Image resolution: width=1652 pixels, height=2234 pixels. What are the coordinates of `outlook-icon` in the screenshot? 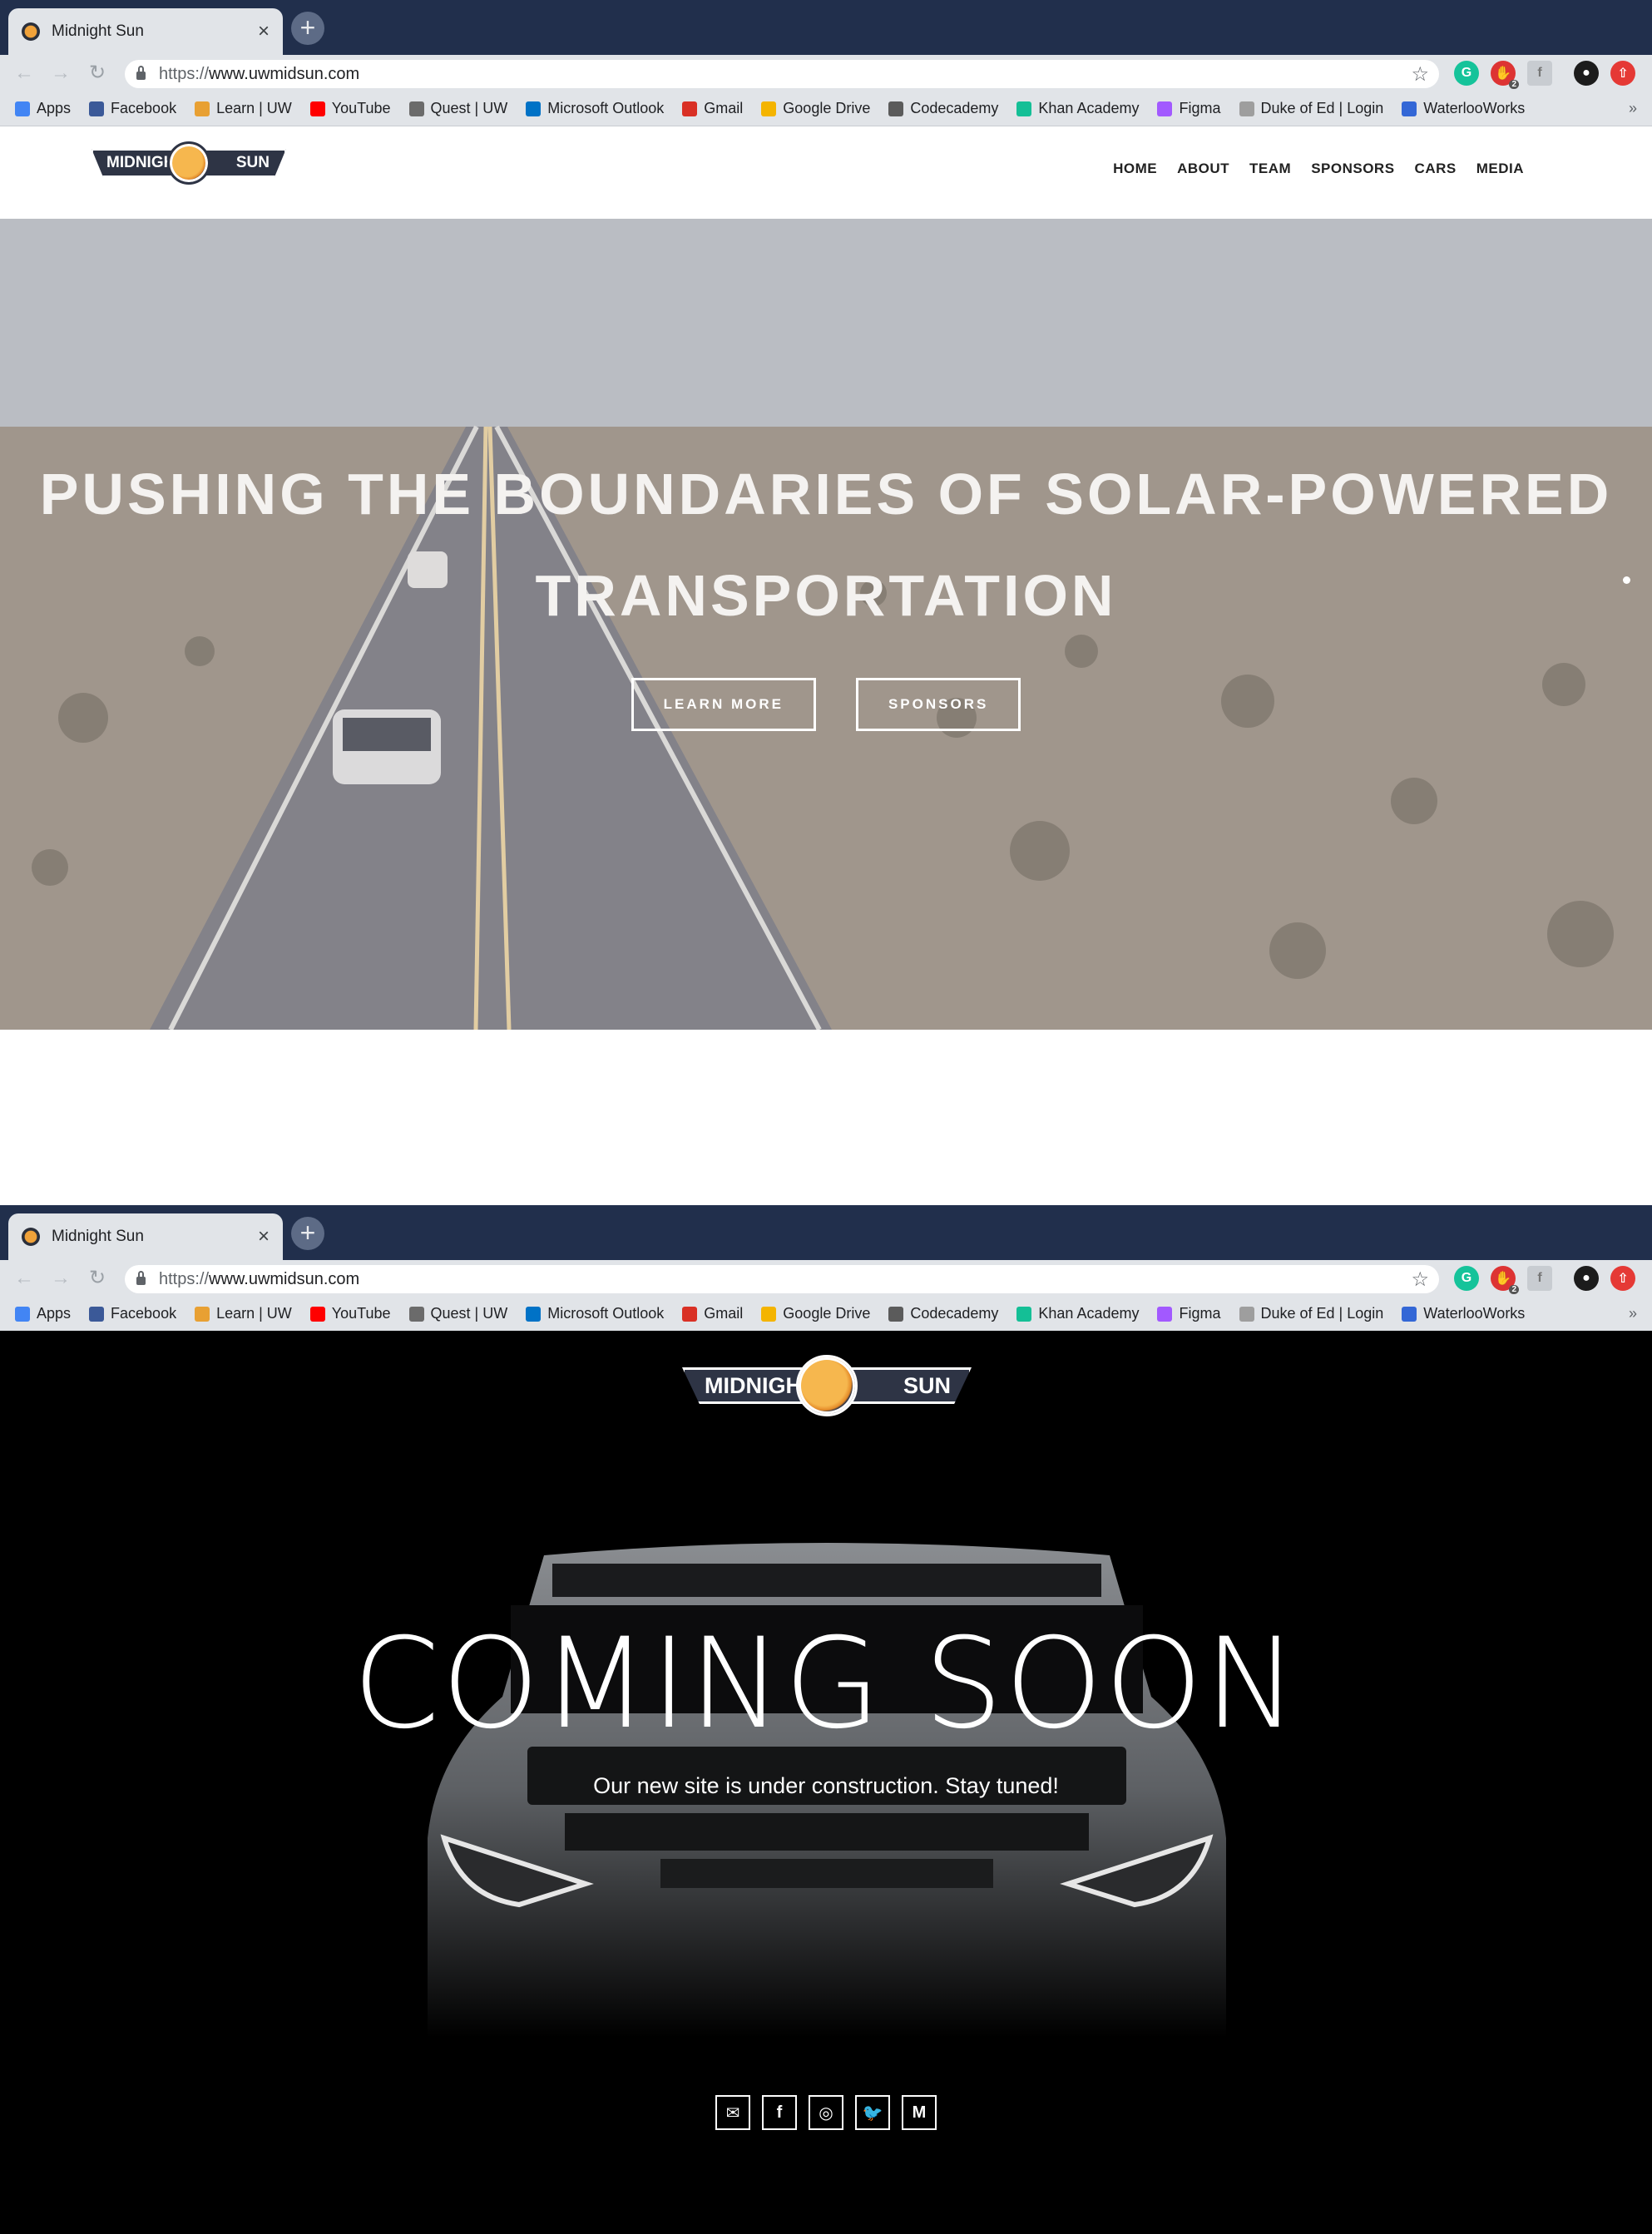 It's located at (534, 1314).